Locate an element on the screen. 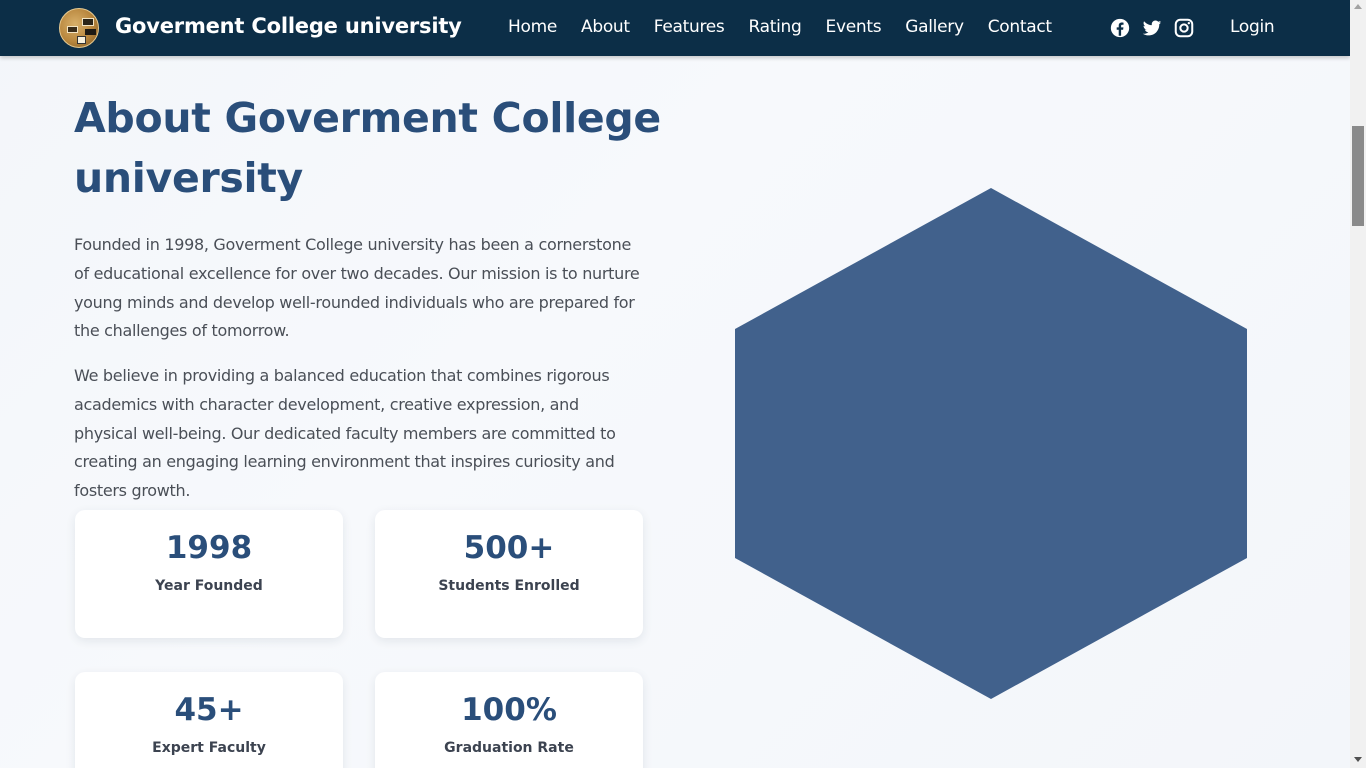 This screenshot has width=1366, height=768. nav-link-gallery: Gallery is located at coordinates (934, 27).